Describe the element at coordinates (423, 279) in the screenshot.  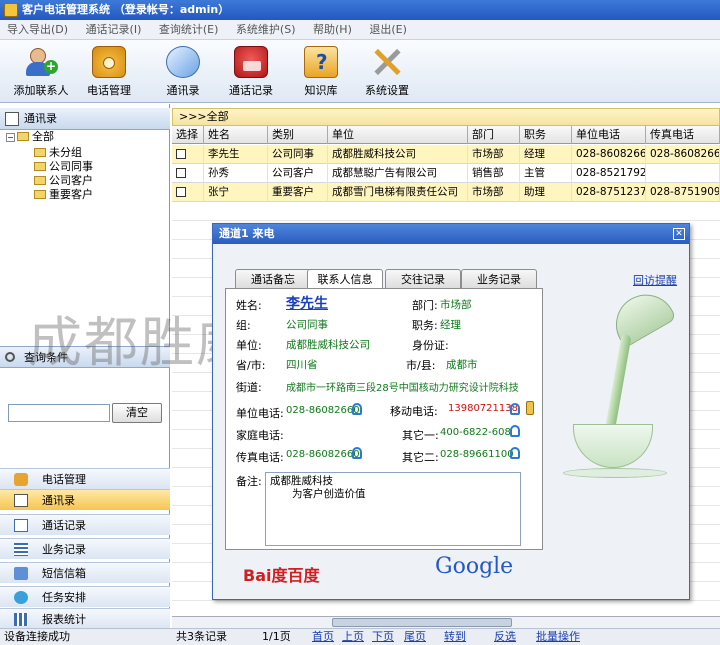
I see `tab-interaction-records: 交往记录` at that location.